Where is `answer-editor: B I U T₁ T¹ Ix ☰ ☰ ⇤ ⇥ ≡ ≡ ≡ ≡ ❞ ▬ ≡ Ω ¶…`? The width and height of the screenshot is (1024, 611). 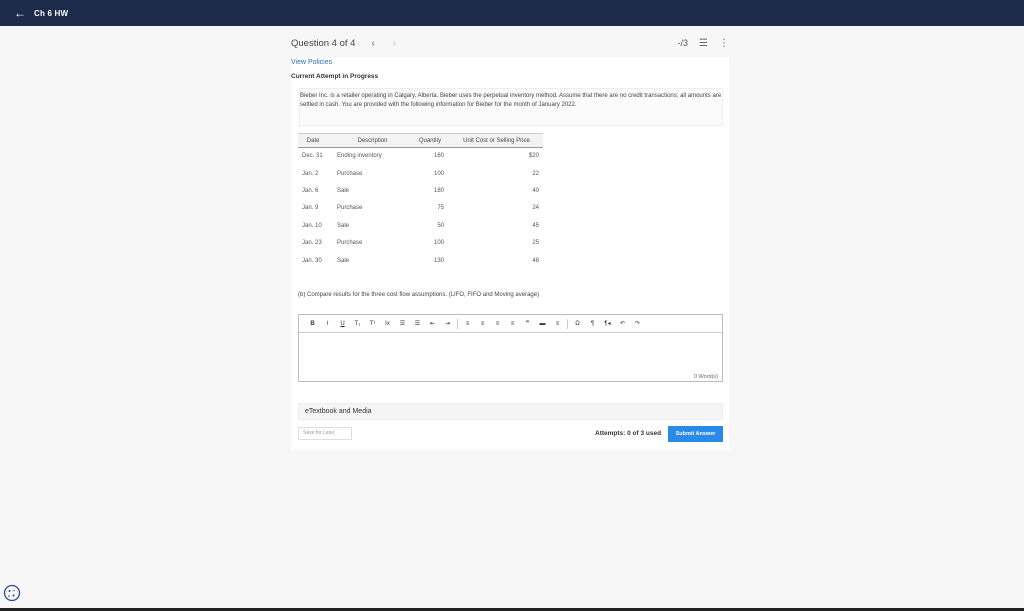
answer-editor: B I U T₁ T¹ Ix ☰ ☰ ⇤ ⇥ ≡ ≡ ≡ ≡ ❞ ▬ ≡ Ω ¶… is located at coordinates (510, 348).